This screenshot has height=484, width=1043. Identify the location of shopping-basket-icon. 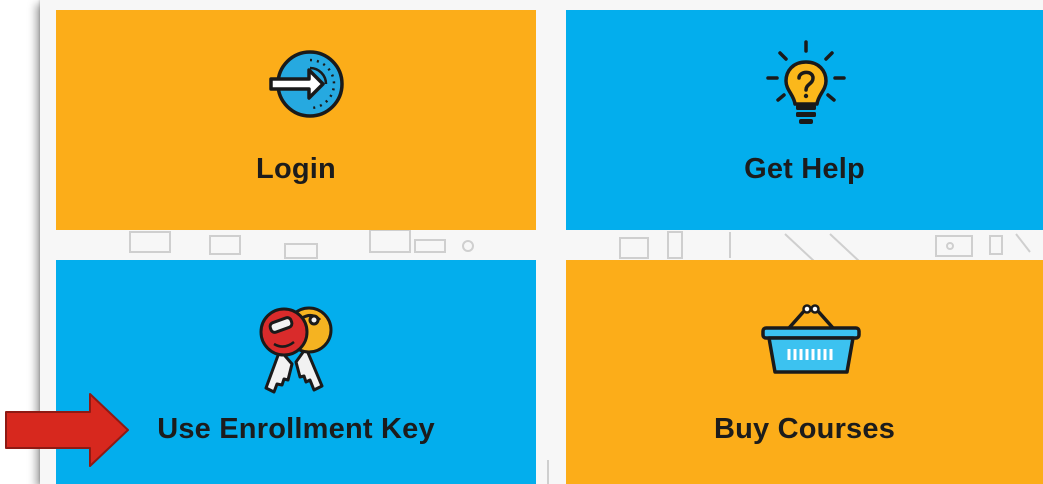
(811, 339).